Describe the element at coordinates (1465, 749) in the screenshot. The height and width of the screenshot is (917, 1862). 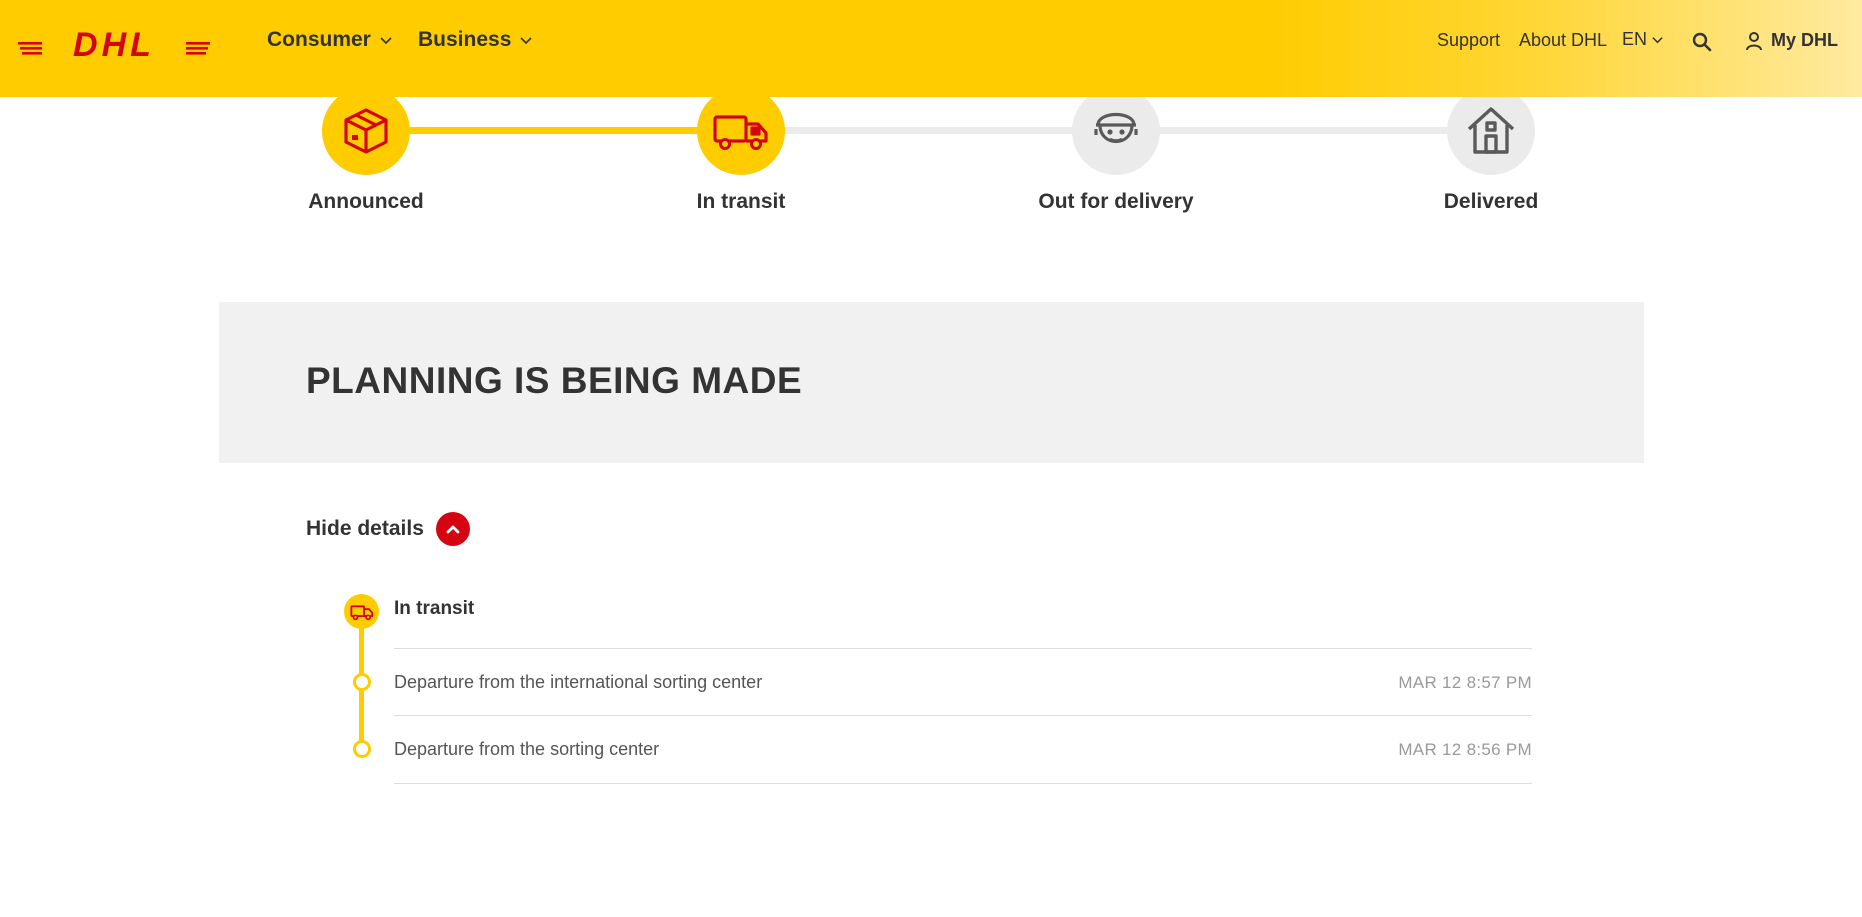
I see `timeline-event-time: MAR 12 8:56 PM` at that location.